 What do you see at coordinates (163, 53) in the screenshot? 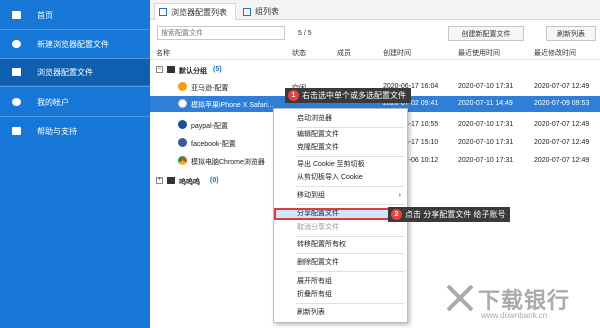
I see `column-header: 名称` at bounding box center [163, 53].